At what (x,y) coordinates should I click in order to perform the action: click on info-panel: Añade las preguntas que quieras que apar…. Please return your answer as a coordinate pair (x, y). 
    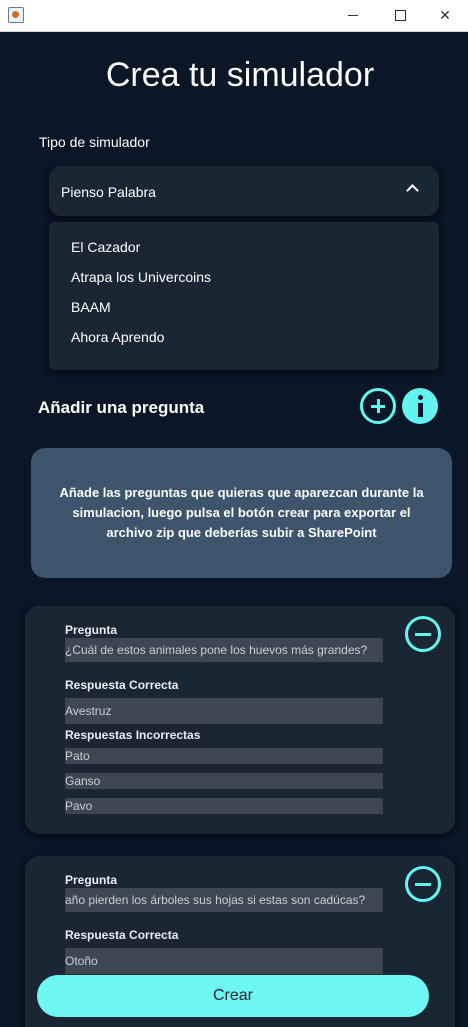
    Looking at the image, I should click on (241, 513).